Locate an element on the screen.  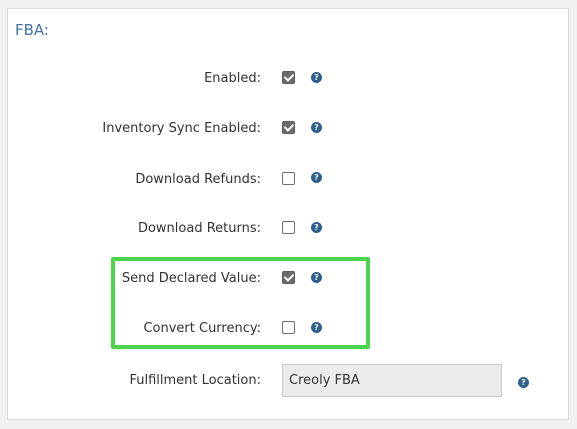
send-declared-value-label: Send Declared Value: is located at coordinates (191, 278).